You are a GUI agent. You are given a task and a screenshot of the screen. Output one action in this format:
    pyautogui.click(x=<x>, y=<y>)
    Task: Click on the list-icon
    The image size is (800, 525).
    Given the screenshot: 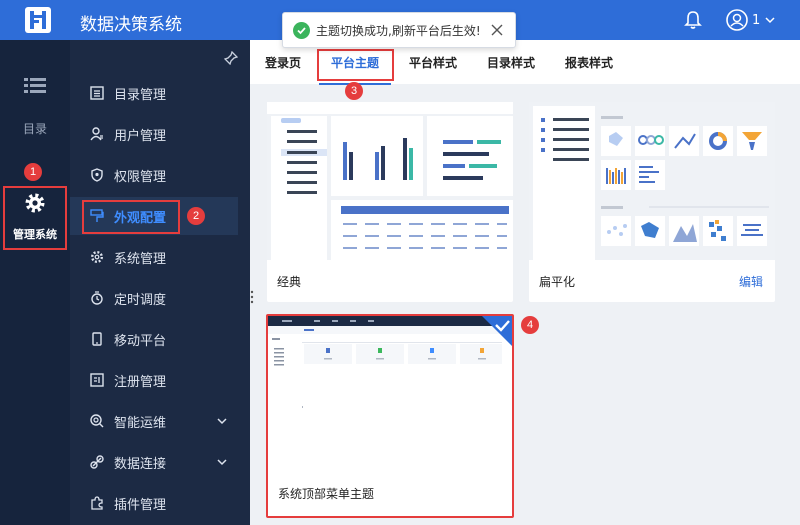 What is the action you would take?
    pyautogui.click(x=35, y=86)
    